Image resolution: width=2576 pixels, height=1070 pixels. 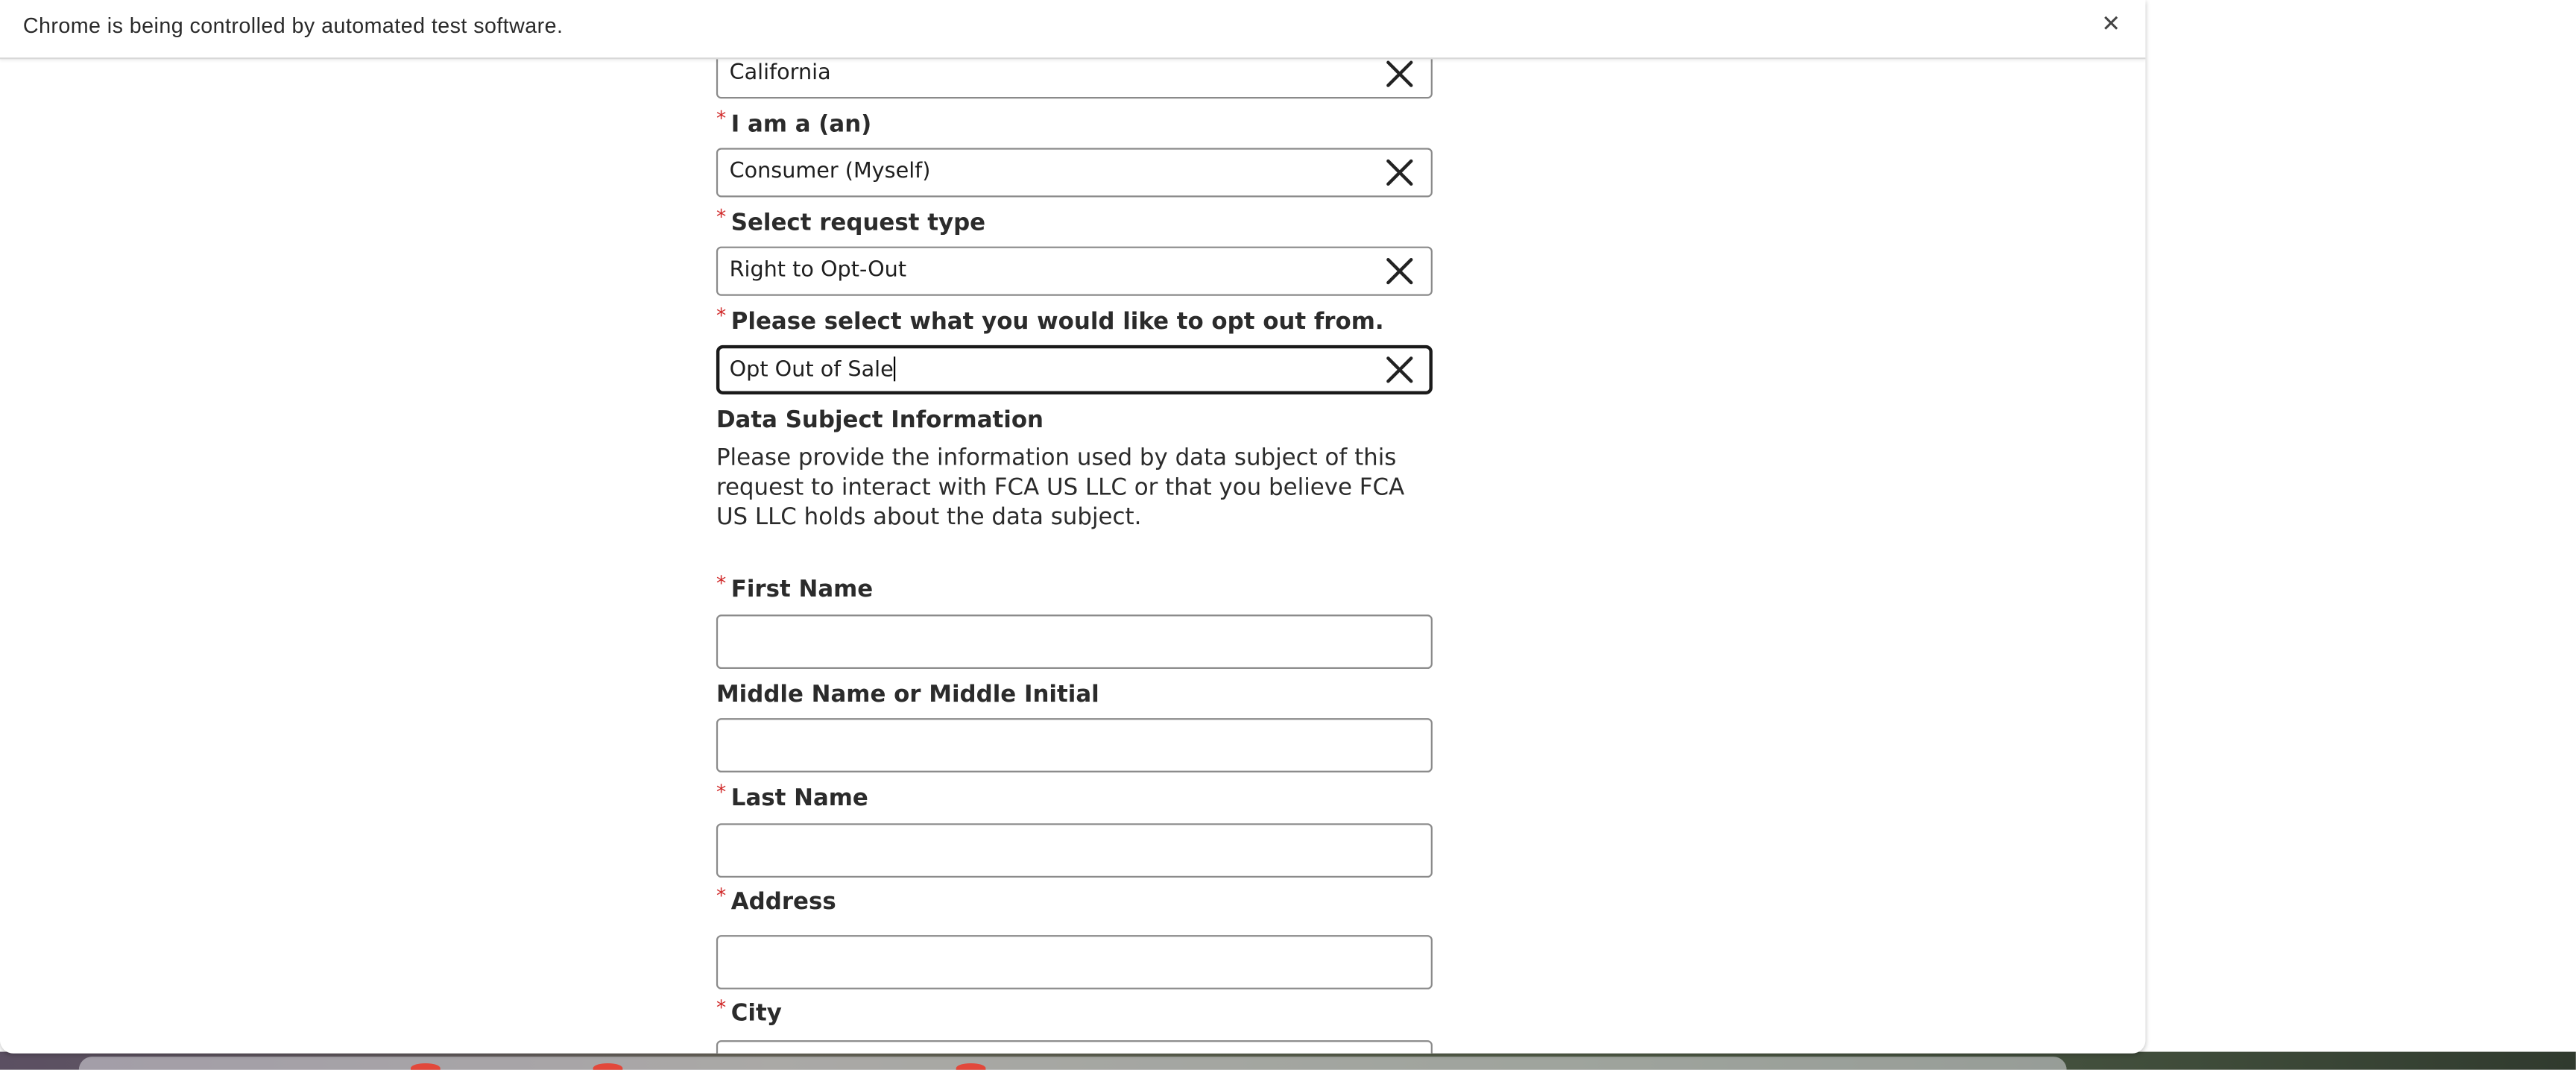 What do you see at coordinates (2111, 25) in the screenshot?
I see `infobar-close-button: ✕` at bounding box center [2111, 25].